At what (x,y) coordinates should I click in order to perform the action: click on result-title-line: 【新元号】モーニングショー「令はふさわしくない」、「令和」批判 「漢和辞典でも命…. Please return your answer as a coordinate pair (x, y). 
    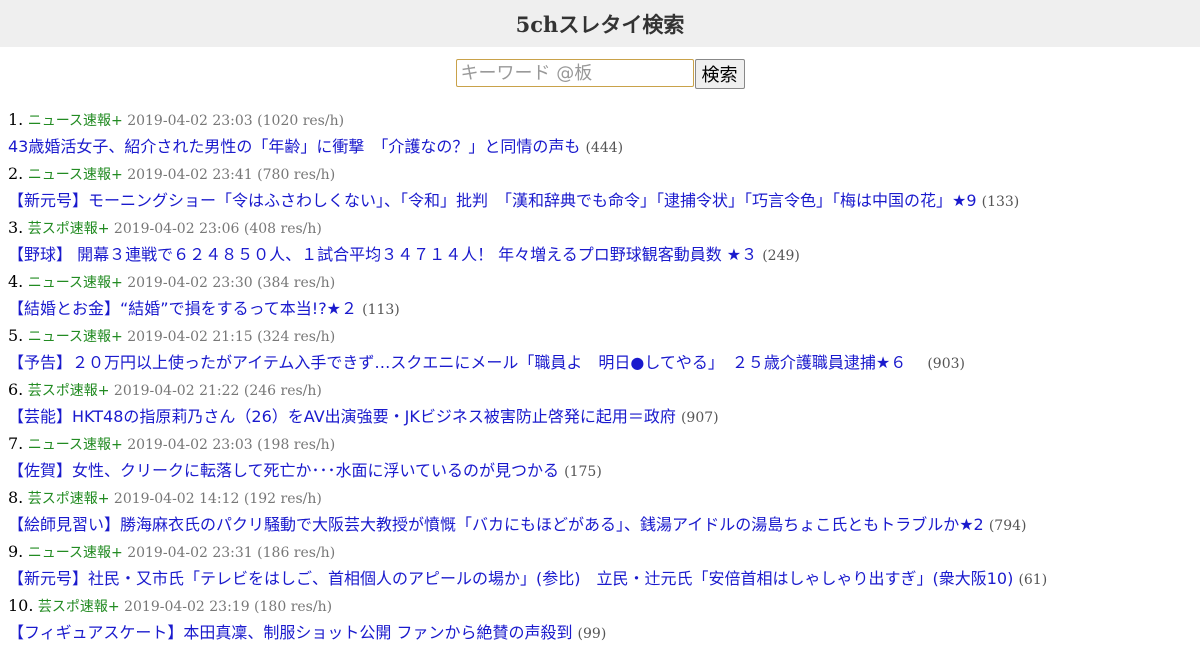
    Looking at the image, I should click on (604, 200).